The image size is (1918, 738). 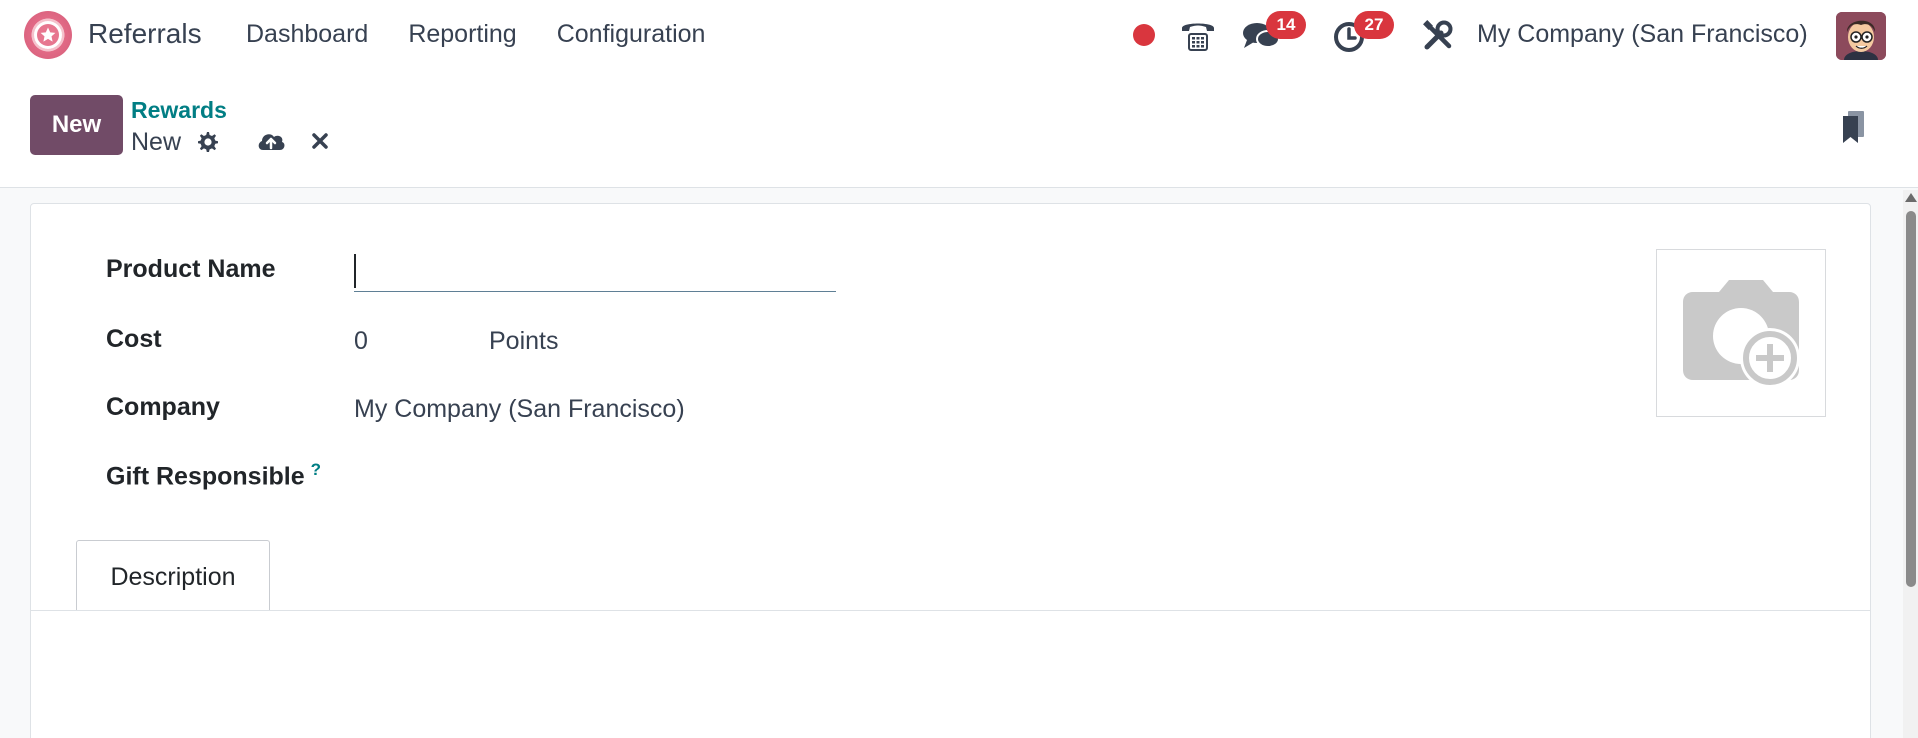 I want to click on activities-count-badge: 27, so click(x=1374, y=25).